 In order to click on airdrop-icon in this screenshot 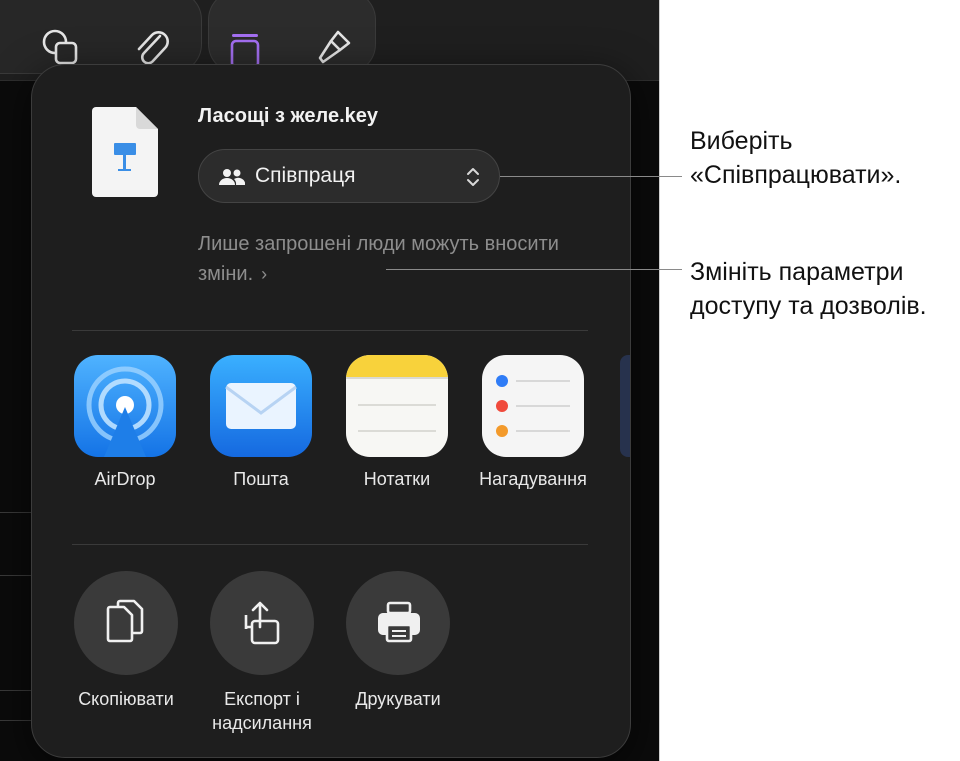, I will do `click(125, 406)`.